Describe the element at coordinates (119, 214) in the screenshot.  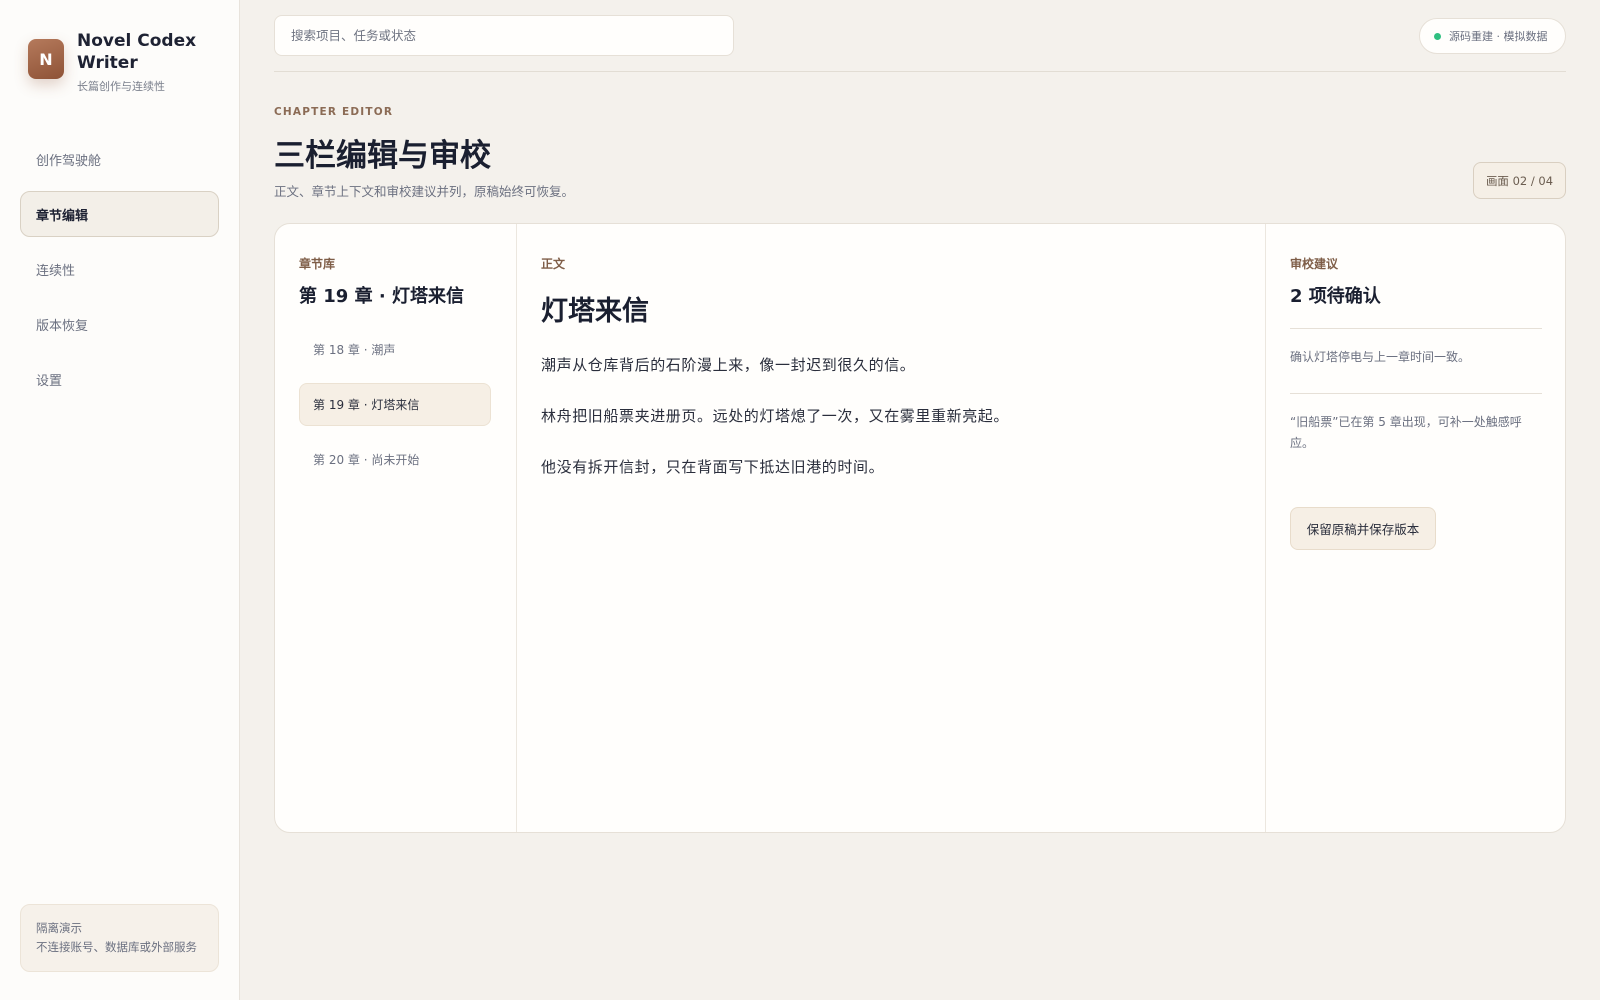
I see `sidebar-item-chapter-editor: 章节编辑` at that location.